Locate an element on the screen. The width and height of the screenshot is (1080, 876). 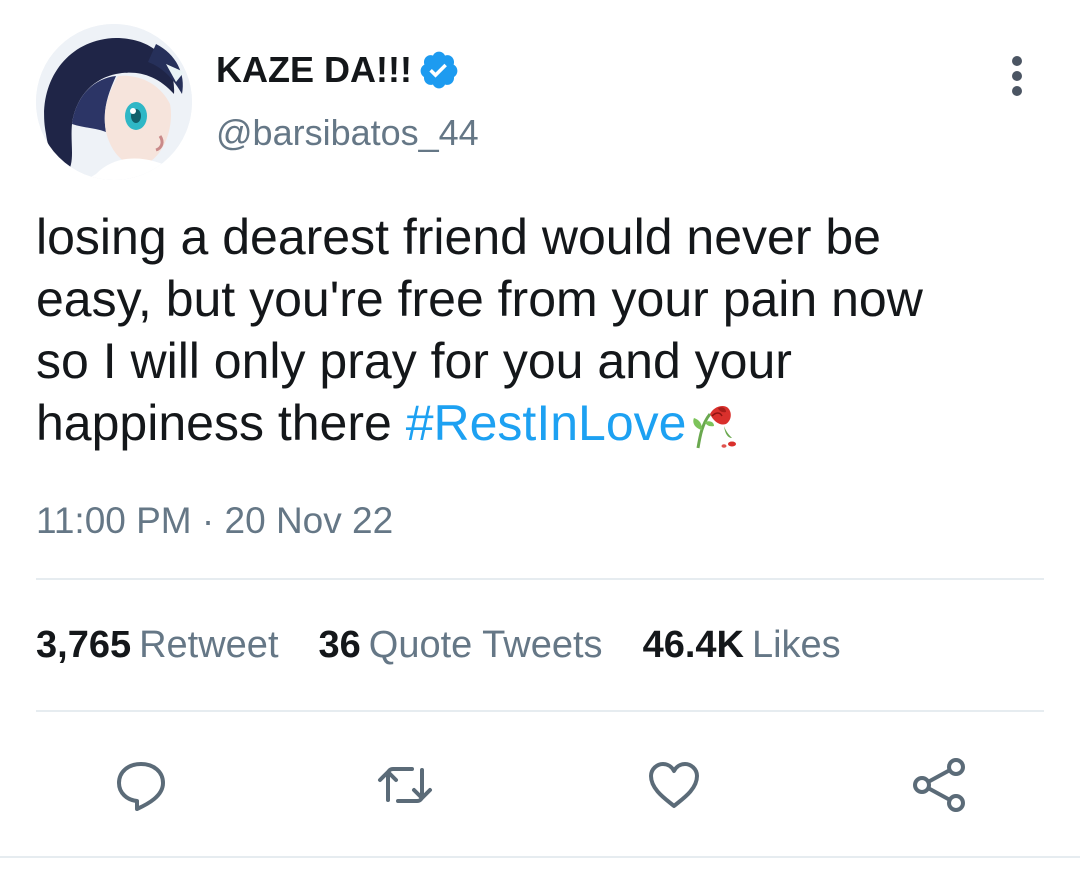
retweets-stat: 3,765 Retweet is located at coordinates (157, 645).